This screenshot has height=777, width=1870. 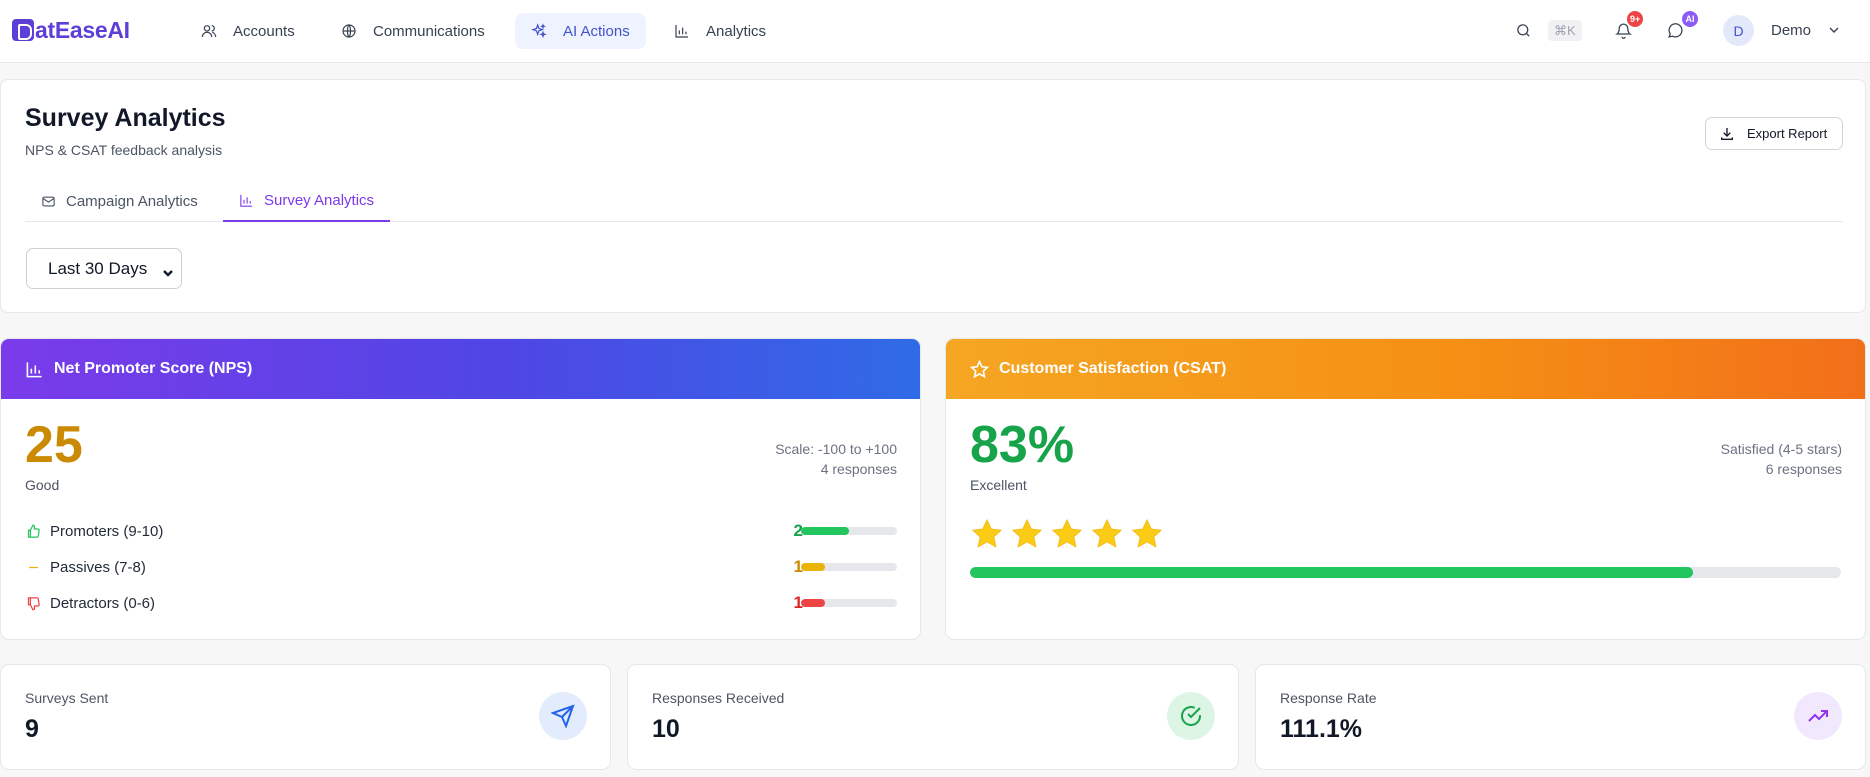 I want to click on send-icon, so click(x=563, y=716).